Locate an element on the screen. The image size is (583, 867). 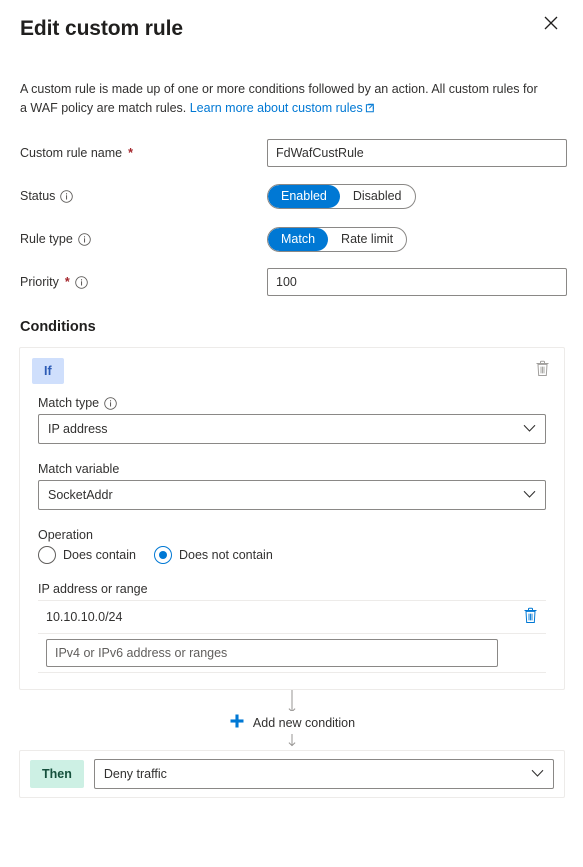
ip-addresses-label: IP address or range is located at coordinates (292, 589).